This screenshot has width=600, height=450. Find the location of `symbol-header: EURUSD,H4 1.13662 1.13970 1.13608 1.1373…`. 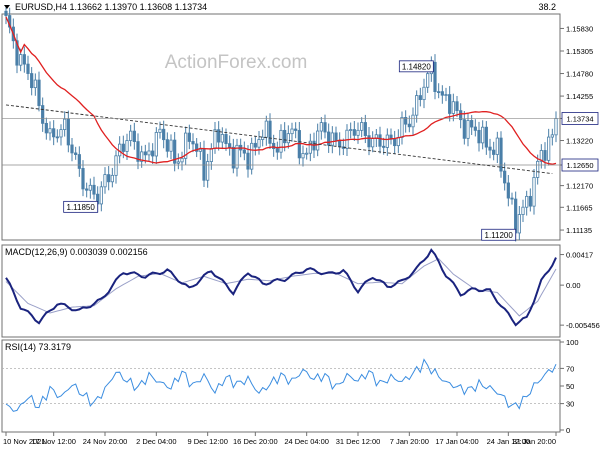

symbol-header: EURUSD,H4 1.13662 1.13970 1.13608 1.1373… is located at coordinates (111, 7).